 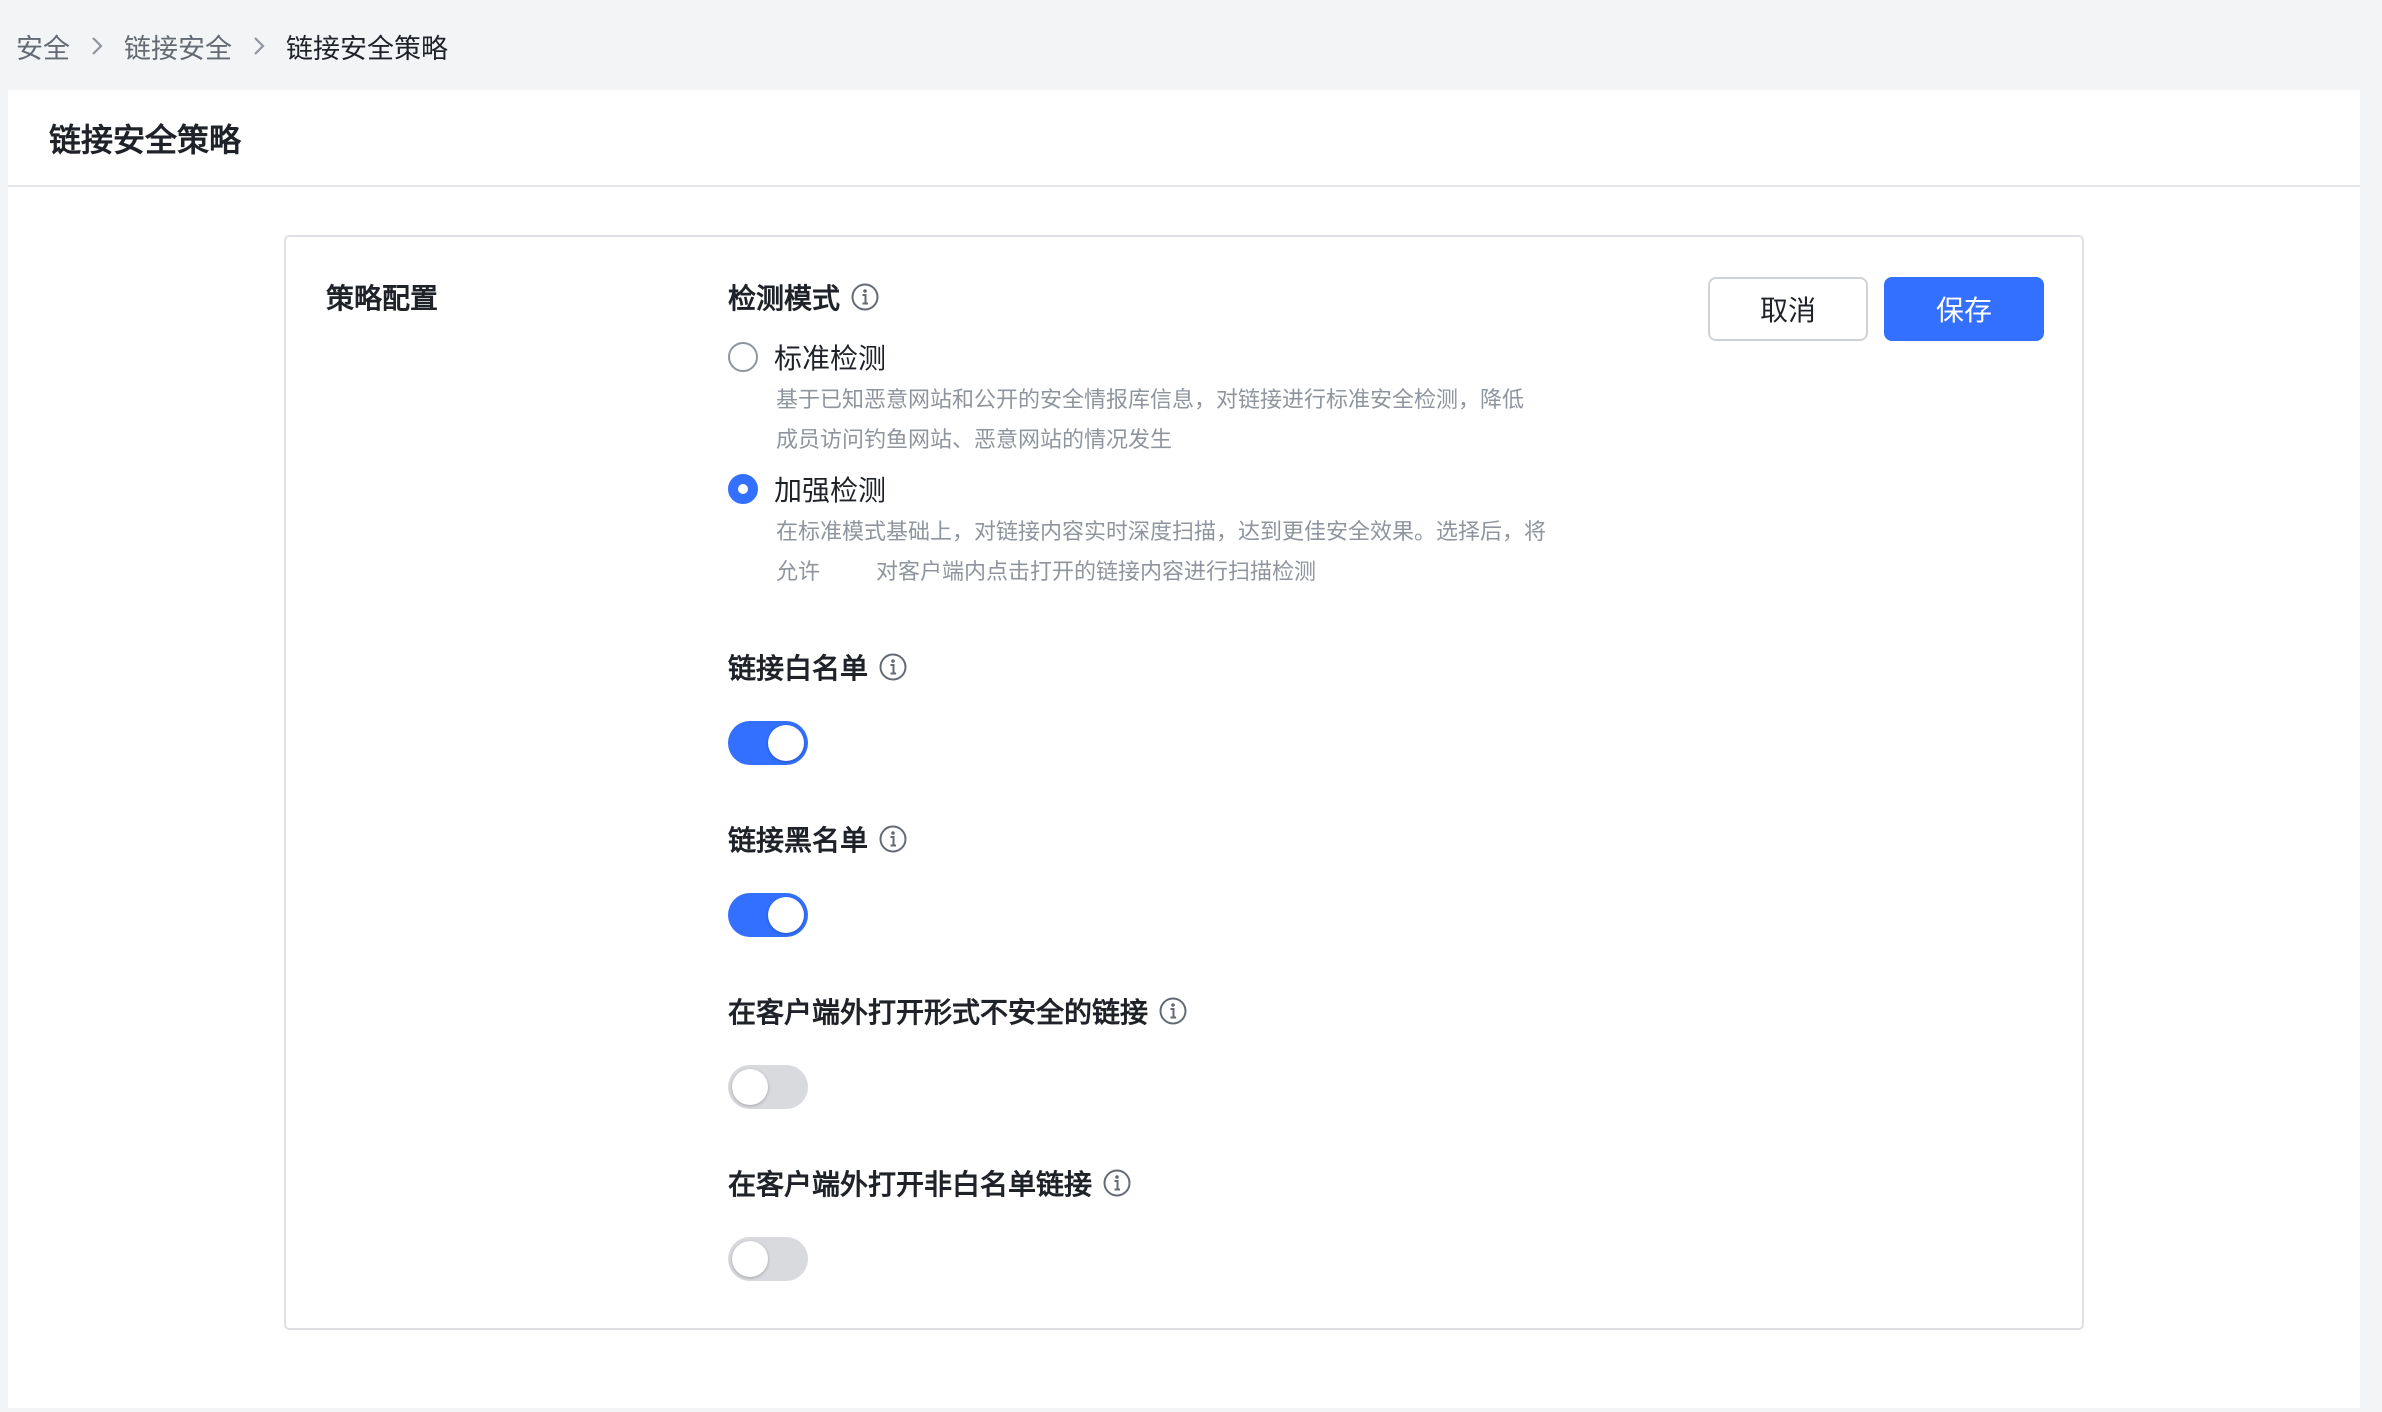 I want to click on section-title: 策略配置, so click(x=382, y=298).